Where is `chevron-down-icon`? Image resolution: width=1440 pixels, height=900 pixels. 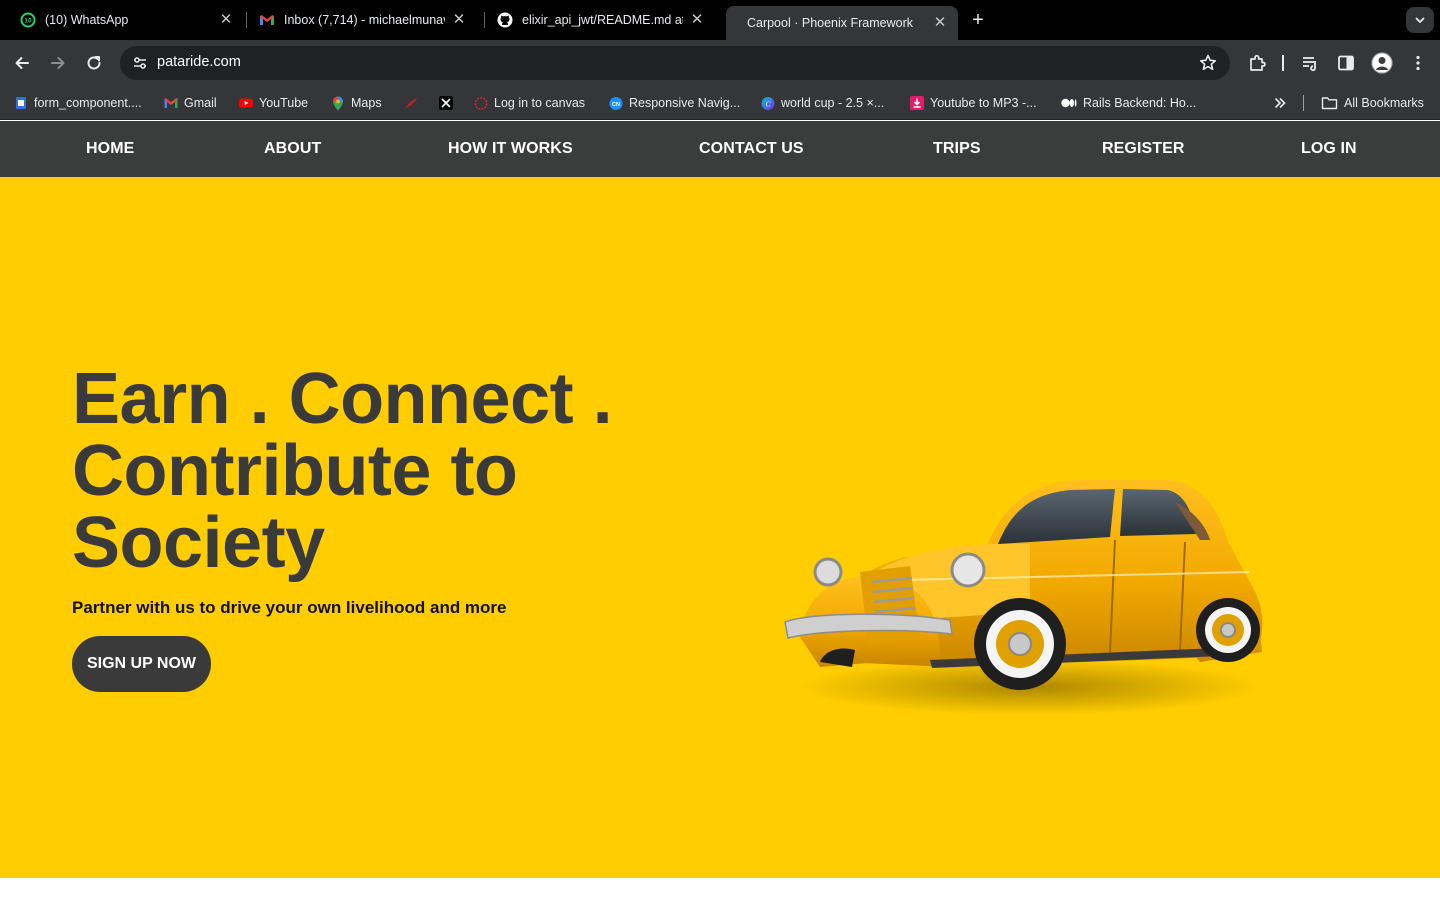 chevron-down-icon is located at coordinates (1420, 20).